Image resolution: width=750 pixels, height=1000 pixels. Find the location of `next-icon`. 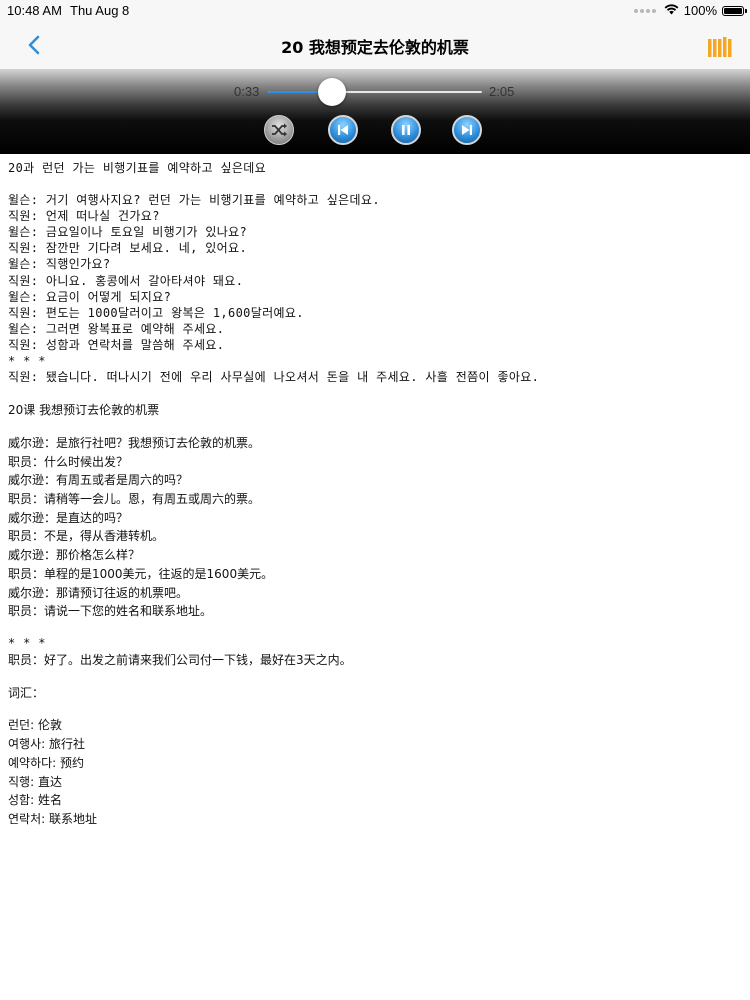

next-icon is located at coordinates (467, 130).